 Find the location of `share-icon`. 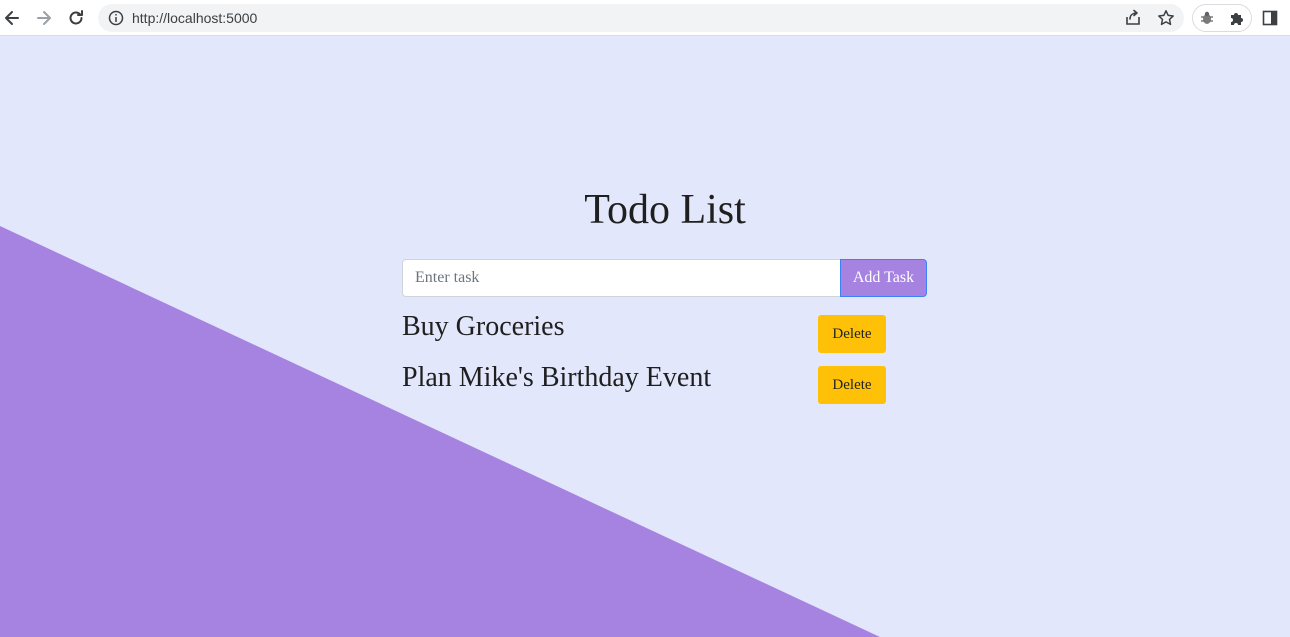

share-icon is located at coordinates (1133, 18).